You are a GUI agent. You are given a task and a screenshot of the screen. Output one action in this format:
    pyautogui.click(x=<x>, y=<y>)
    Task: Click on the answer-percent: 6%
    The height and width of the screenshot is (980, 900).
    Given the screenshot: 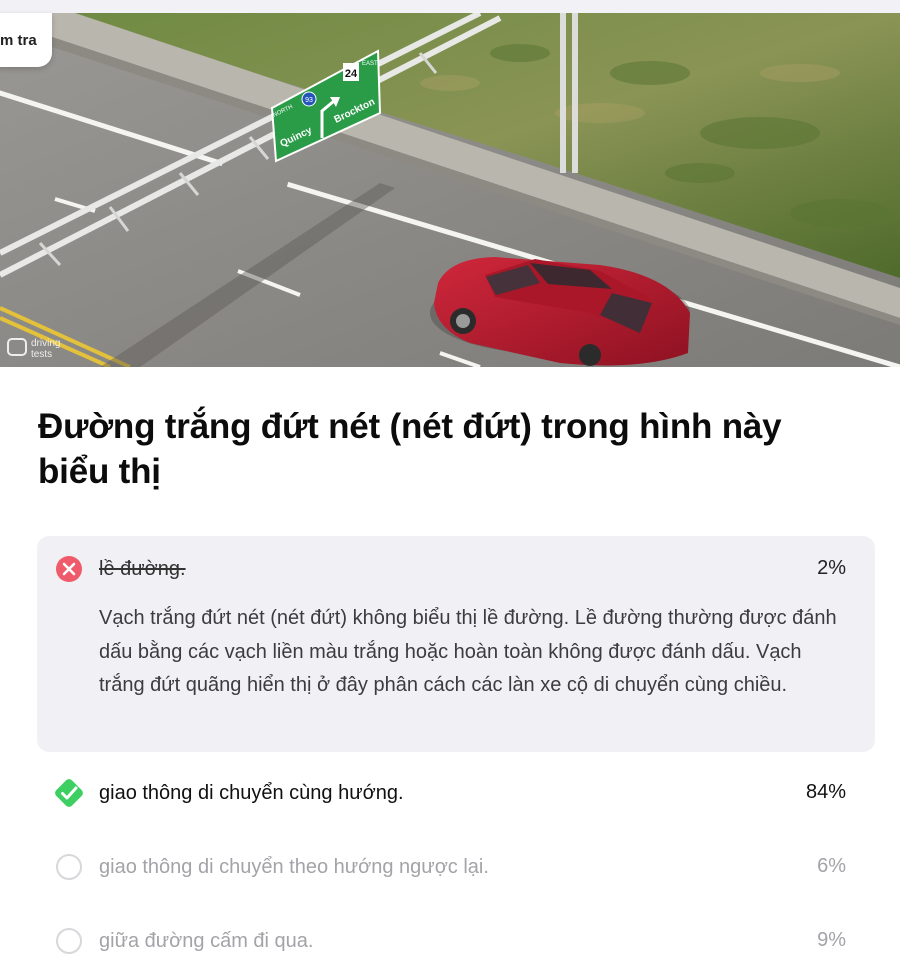 What is the action you would take?
    pyautogui.click(x=831, y=866)
    